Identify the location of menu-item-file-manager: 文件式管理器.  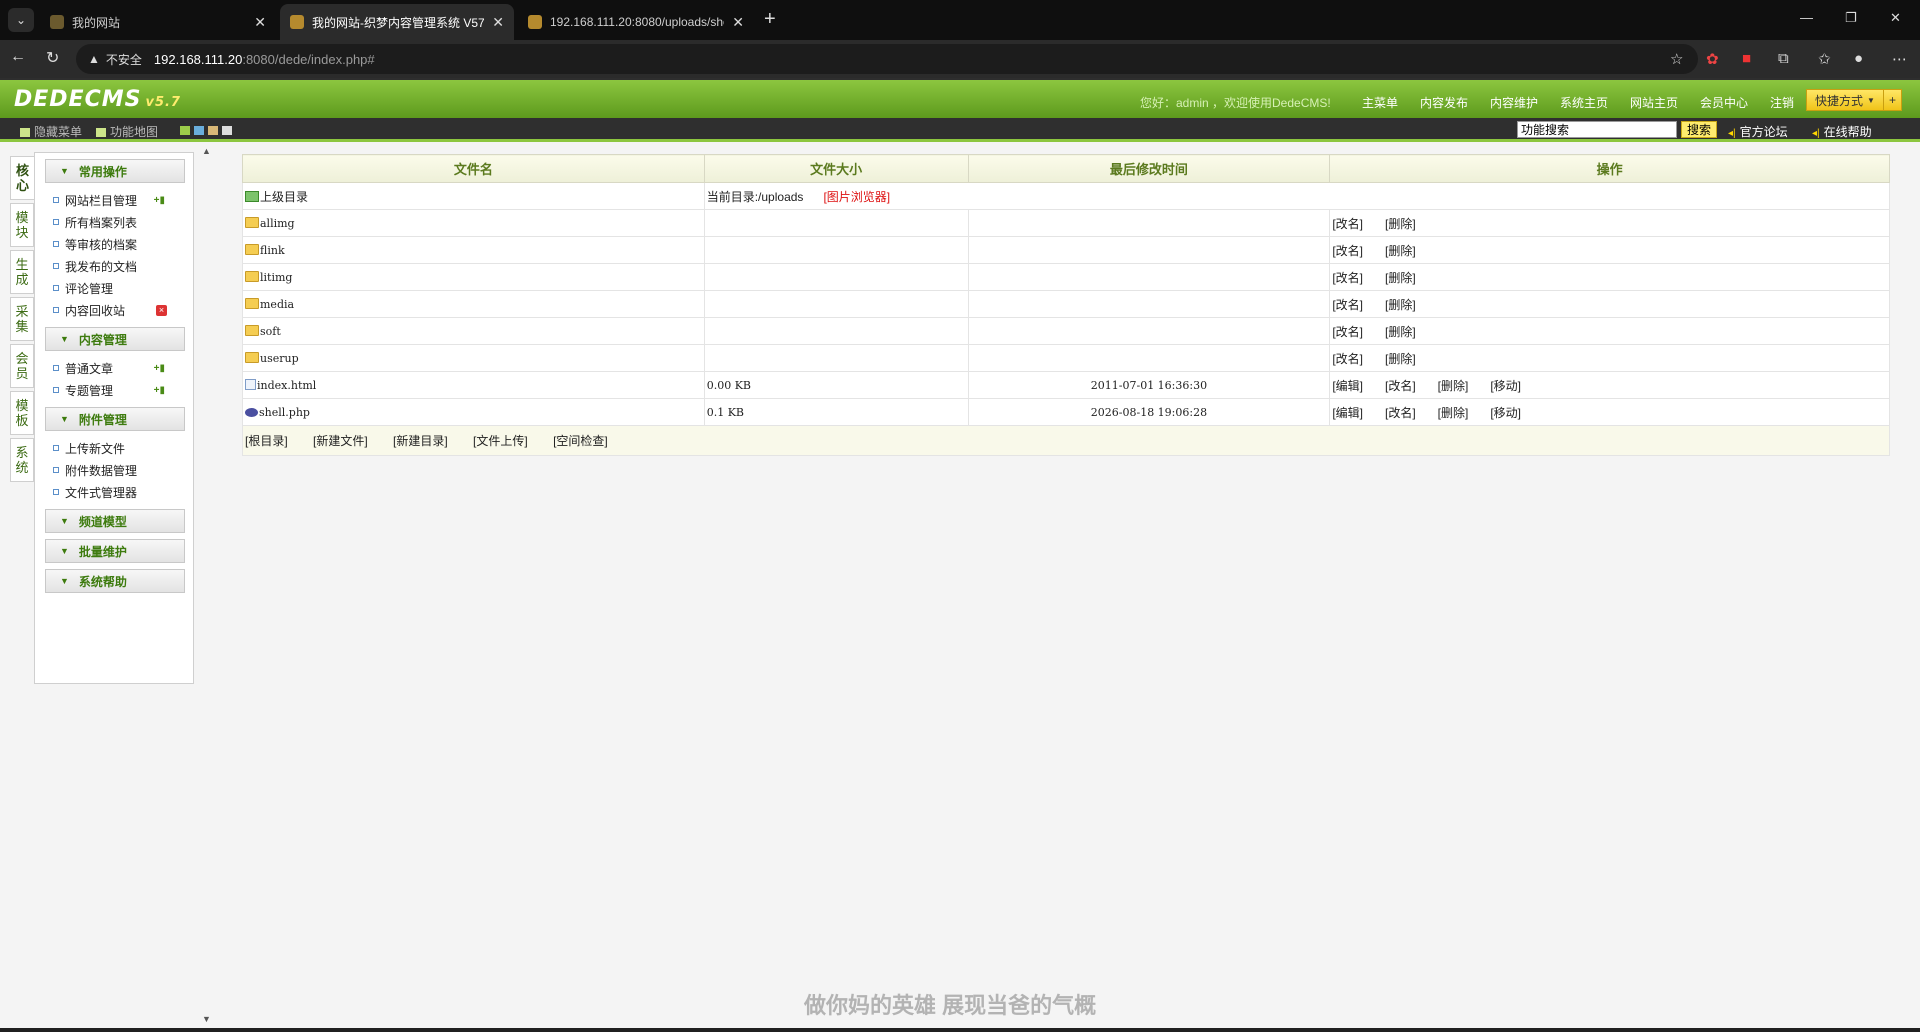
(114, 492).